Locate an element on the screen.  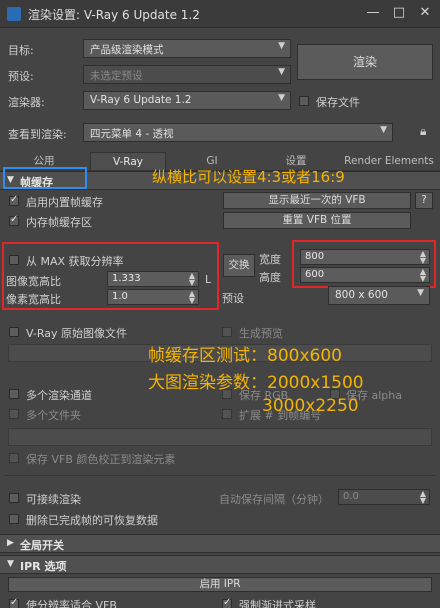
annotation-final-alt: 3000x2250 is located at coordinates (310, 406).